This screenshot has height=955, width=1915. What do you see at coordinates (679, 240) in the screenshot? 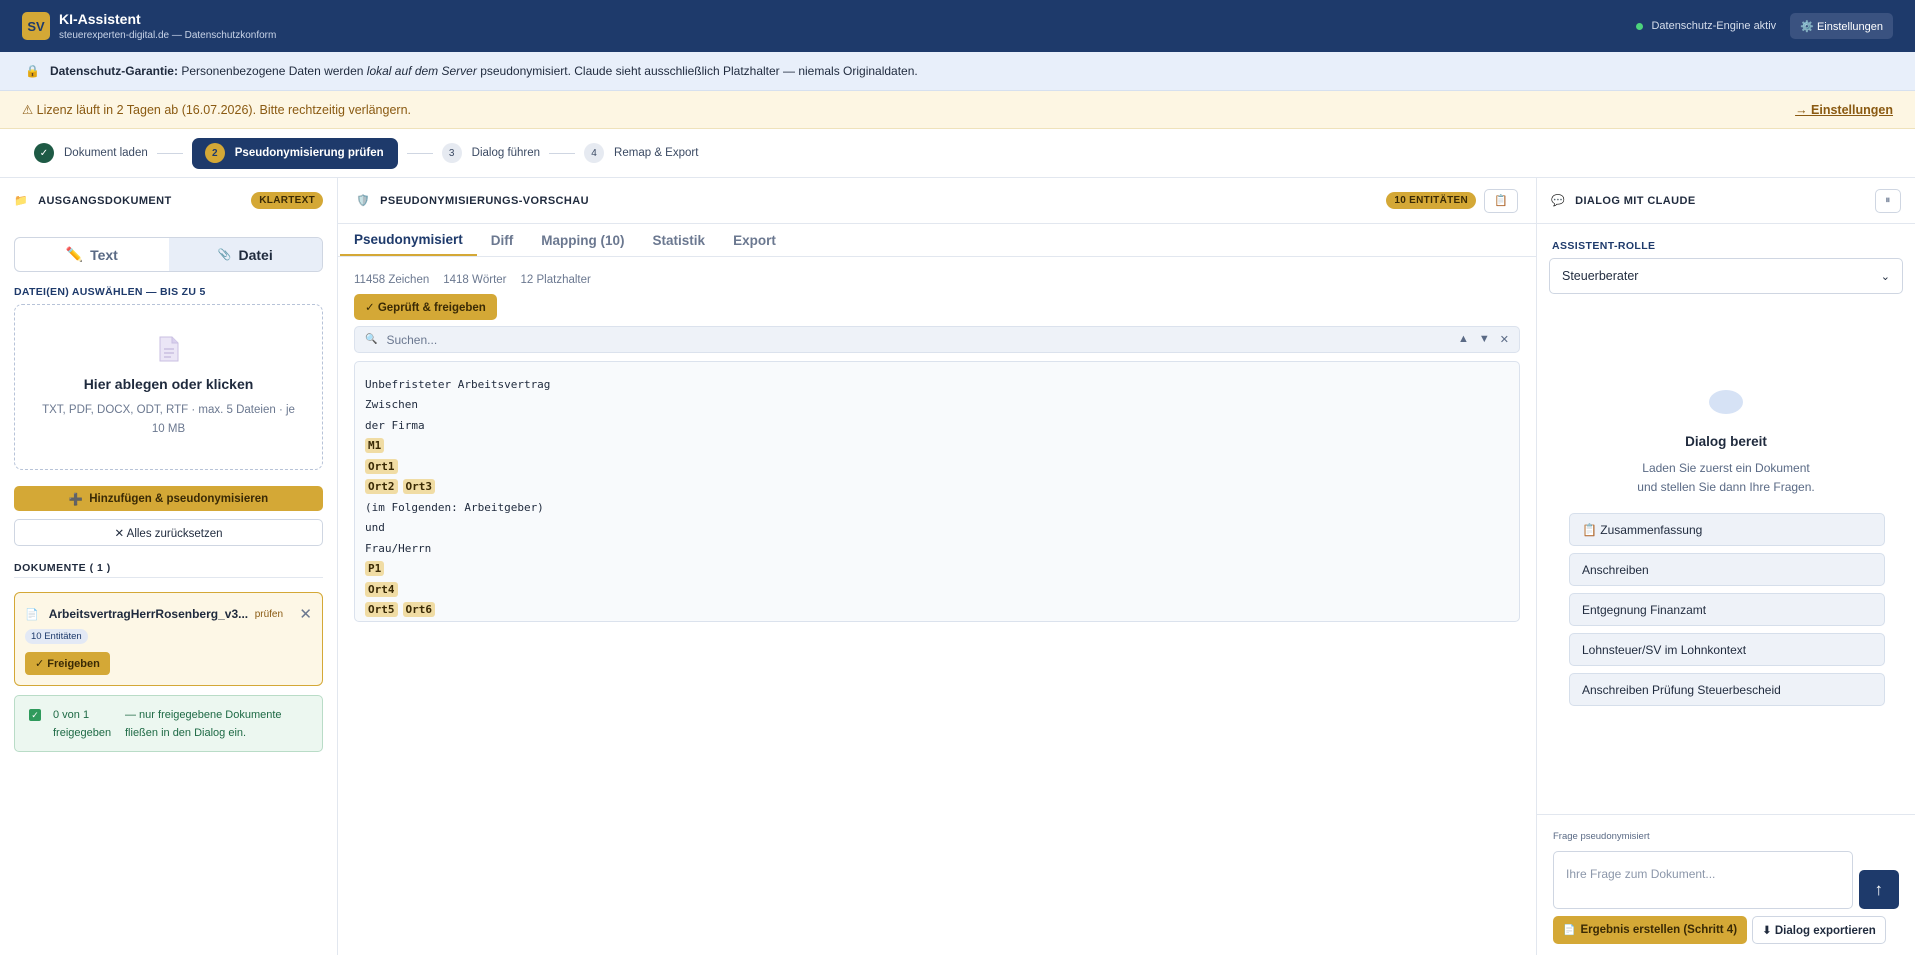
I see `tab-statistics: Statistik` at bounding box center [679, 240].